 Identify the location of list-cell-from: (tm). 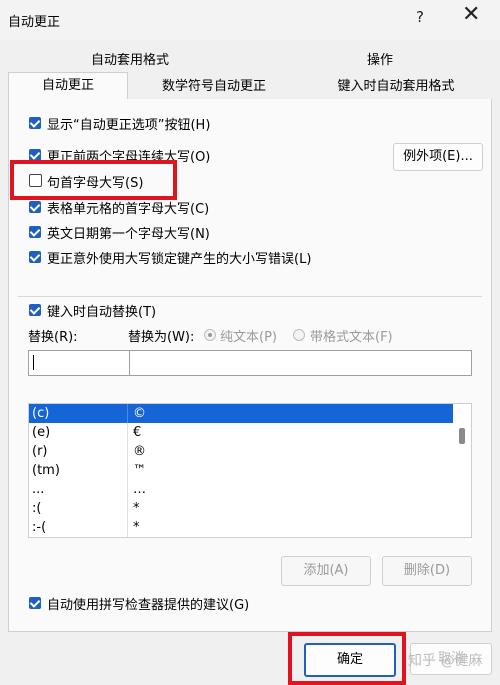
(46, 470).